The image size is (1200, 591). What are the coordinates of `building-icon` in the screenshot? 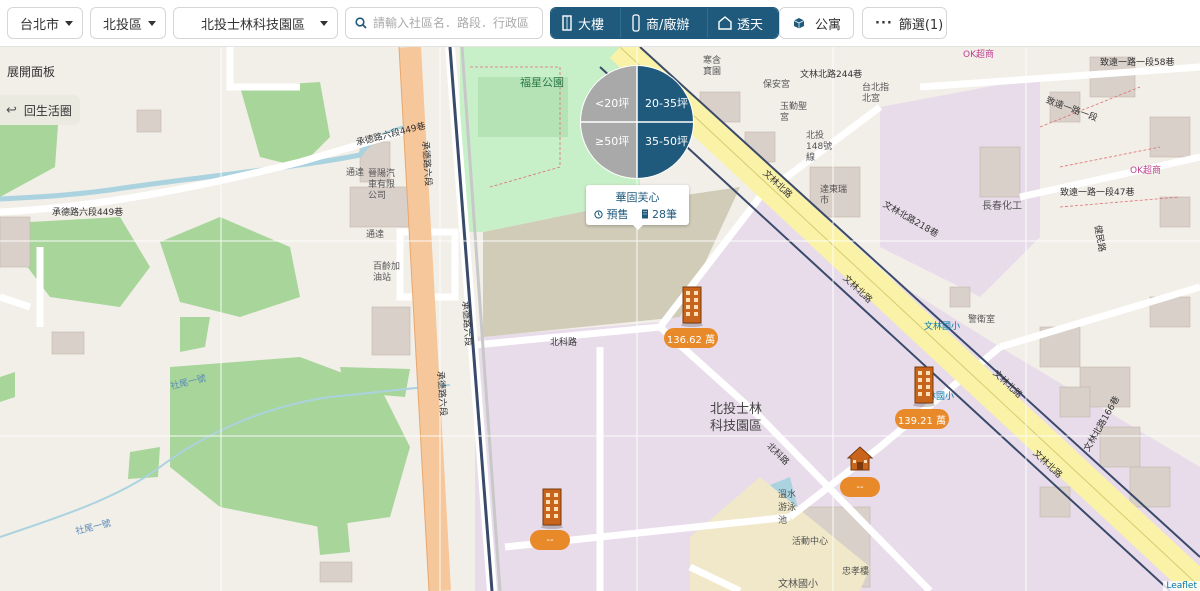 It's located at (567, 23).